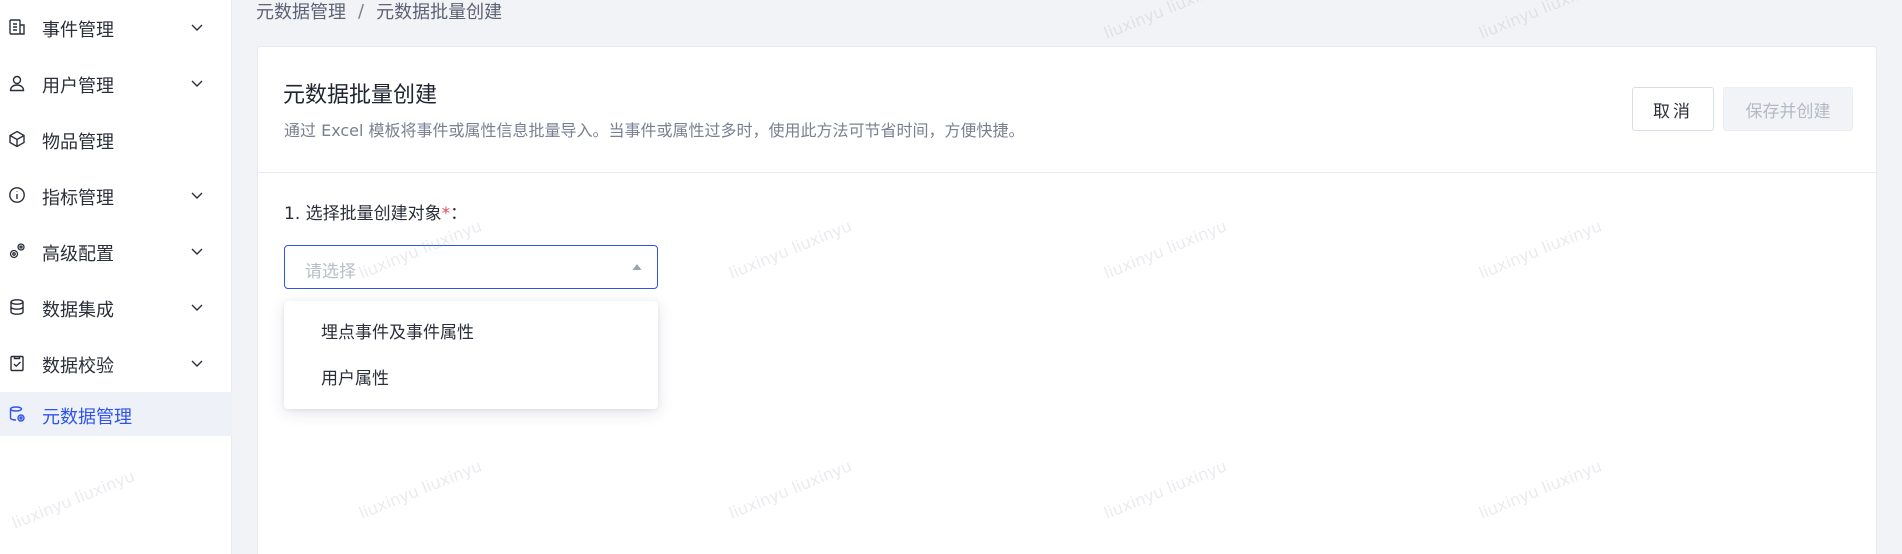 This screenshot has height=554, width=1902. I want to click on user-icon, so click(17, 83).